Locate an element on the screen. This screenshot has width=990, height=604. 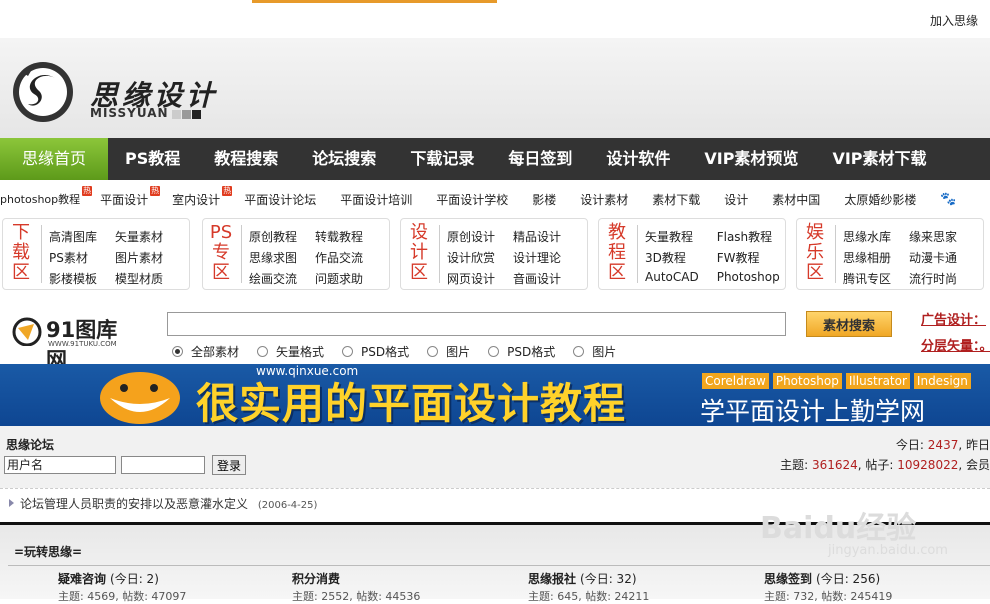
sub-nav-item: 室内设计热 is located at coordinates (202, 196).